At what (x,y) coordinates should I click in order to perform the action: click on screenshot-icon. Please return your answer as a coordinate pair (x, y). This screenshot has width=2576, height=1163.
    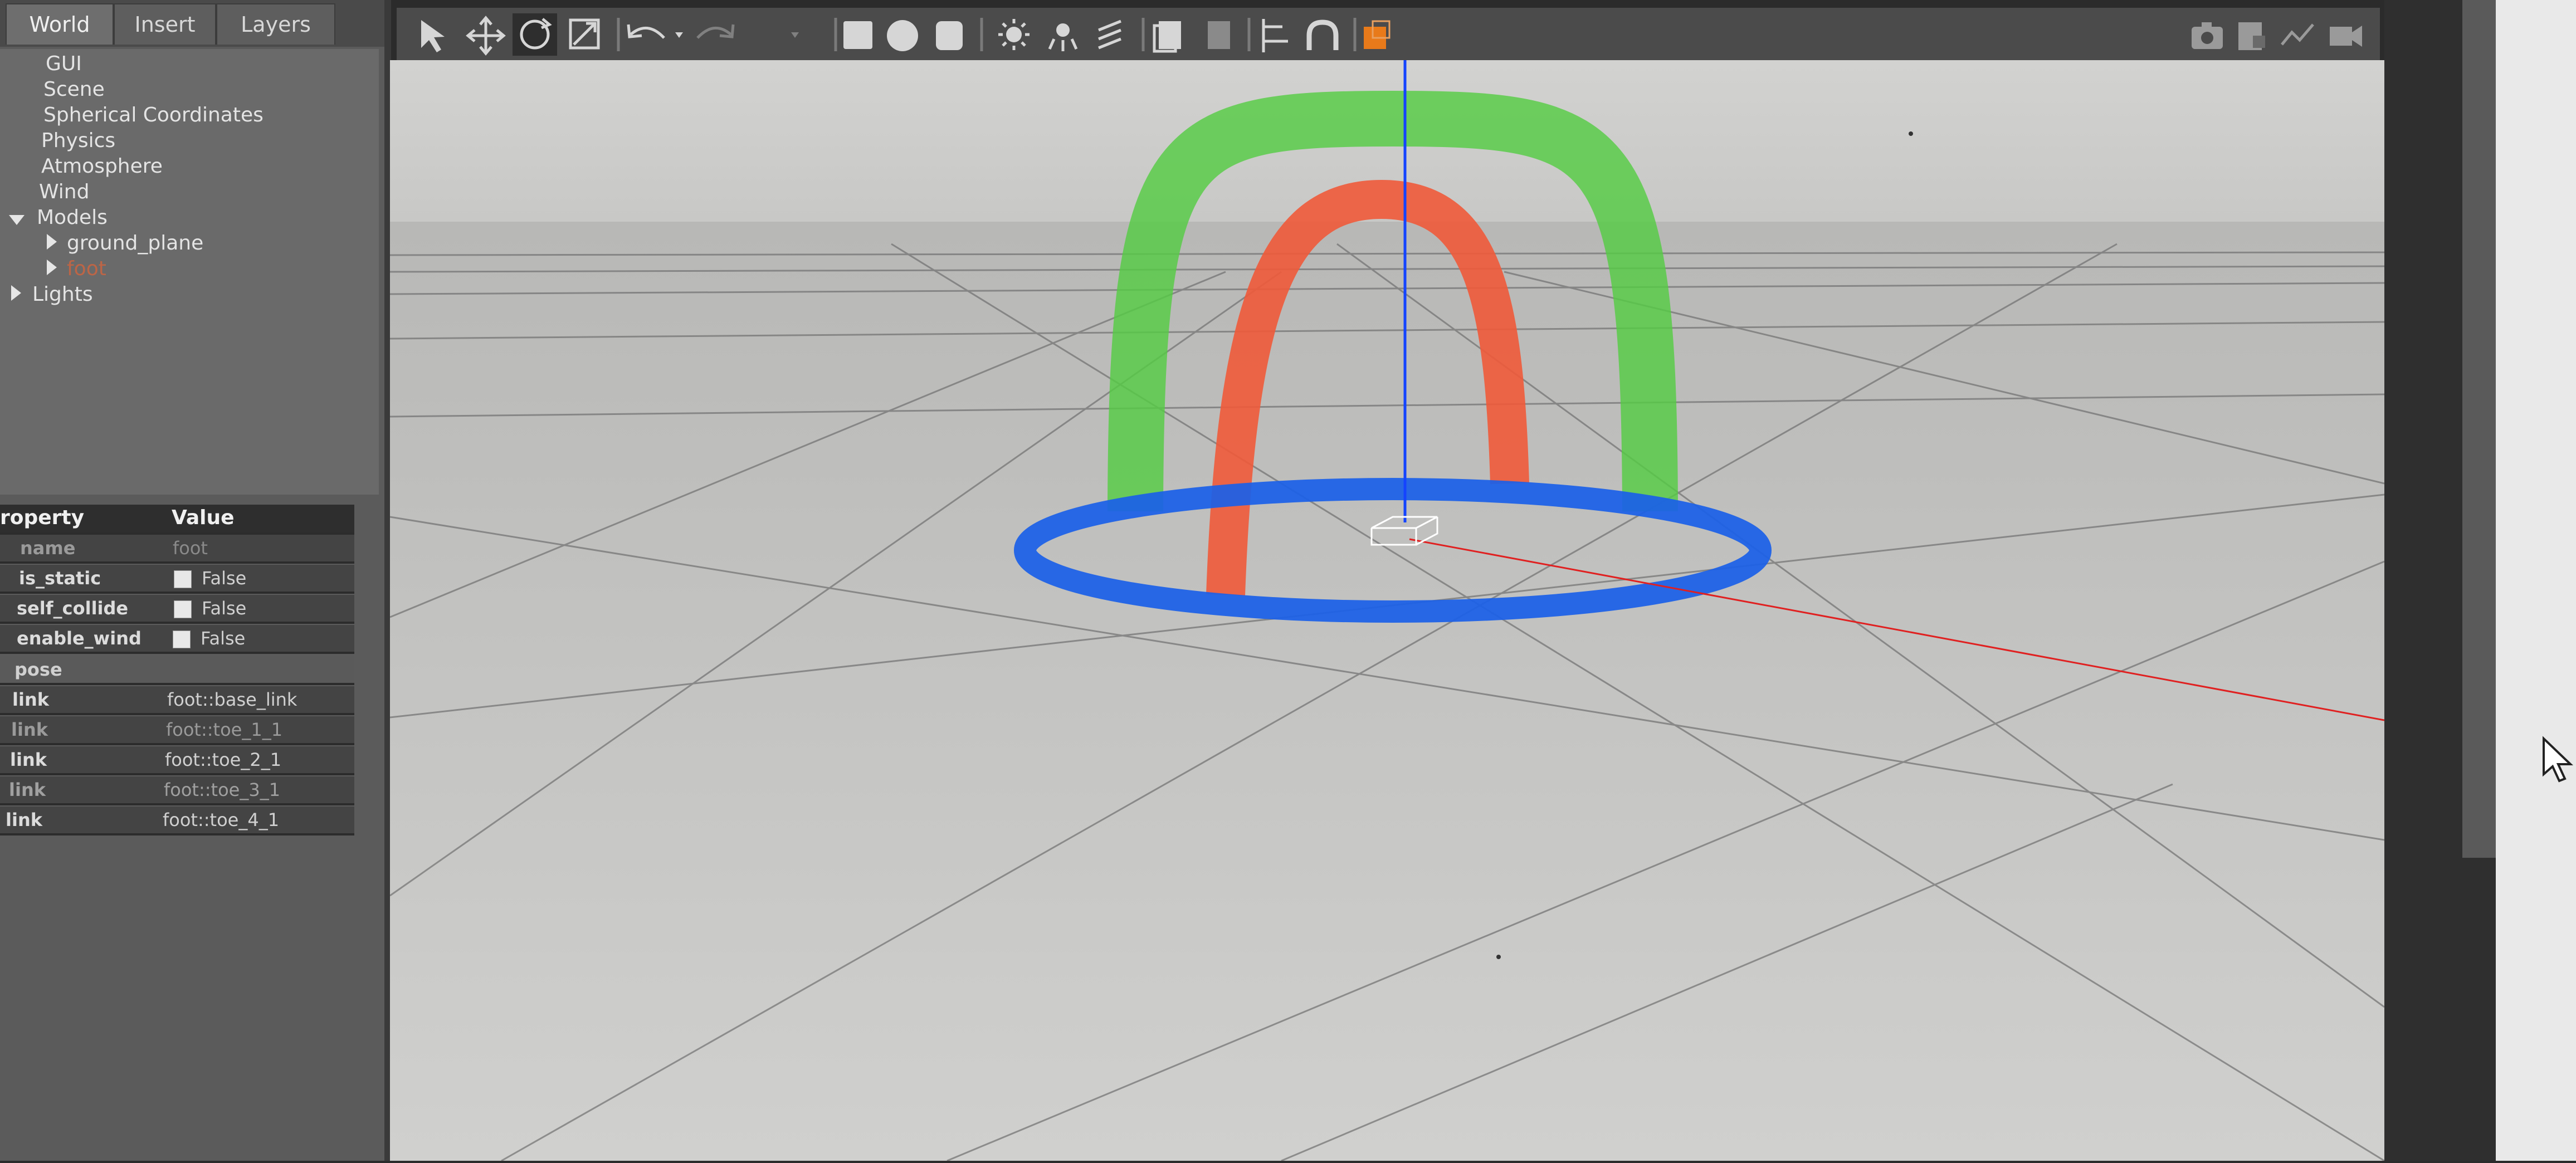
    Looking at the image, I should click on (2207, 35).